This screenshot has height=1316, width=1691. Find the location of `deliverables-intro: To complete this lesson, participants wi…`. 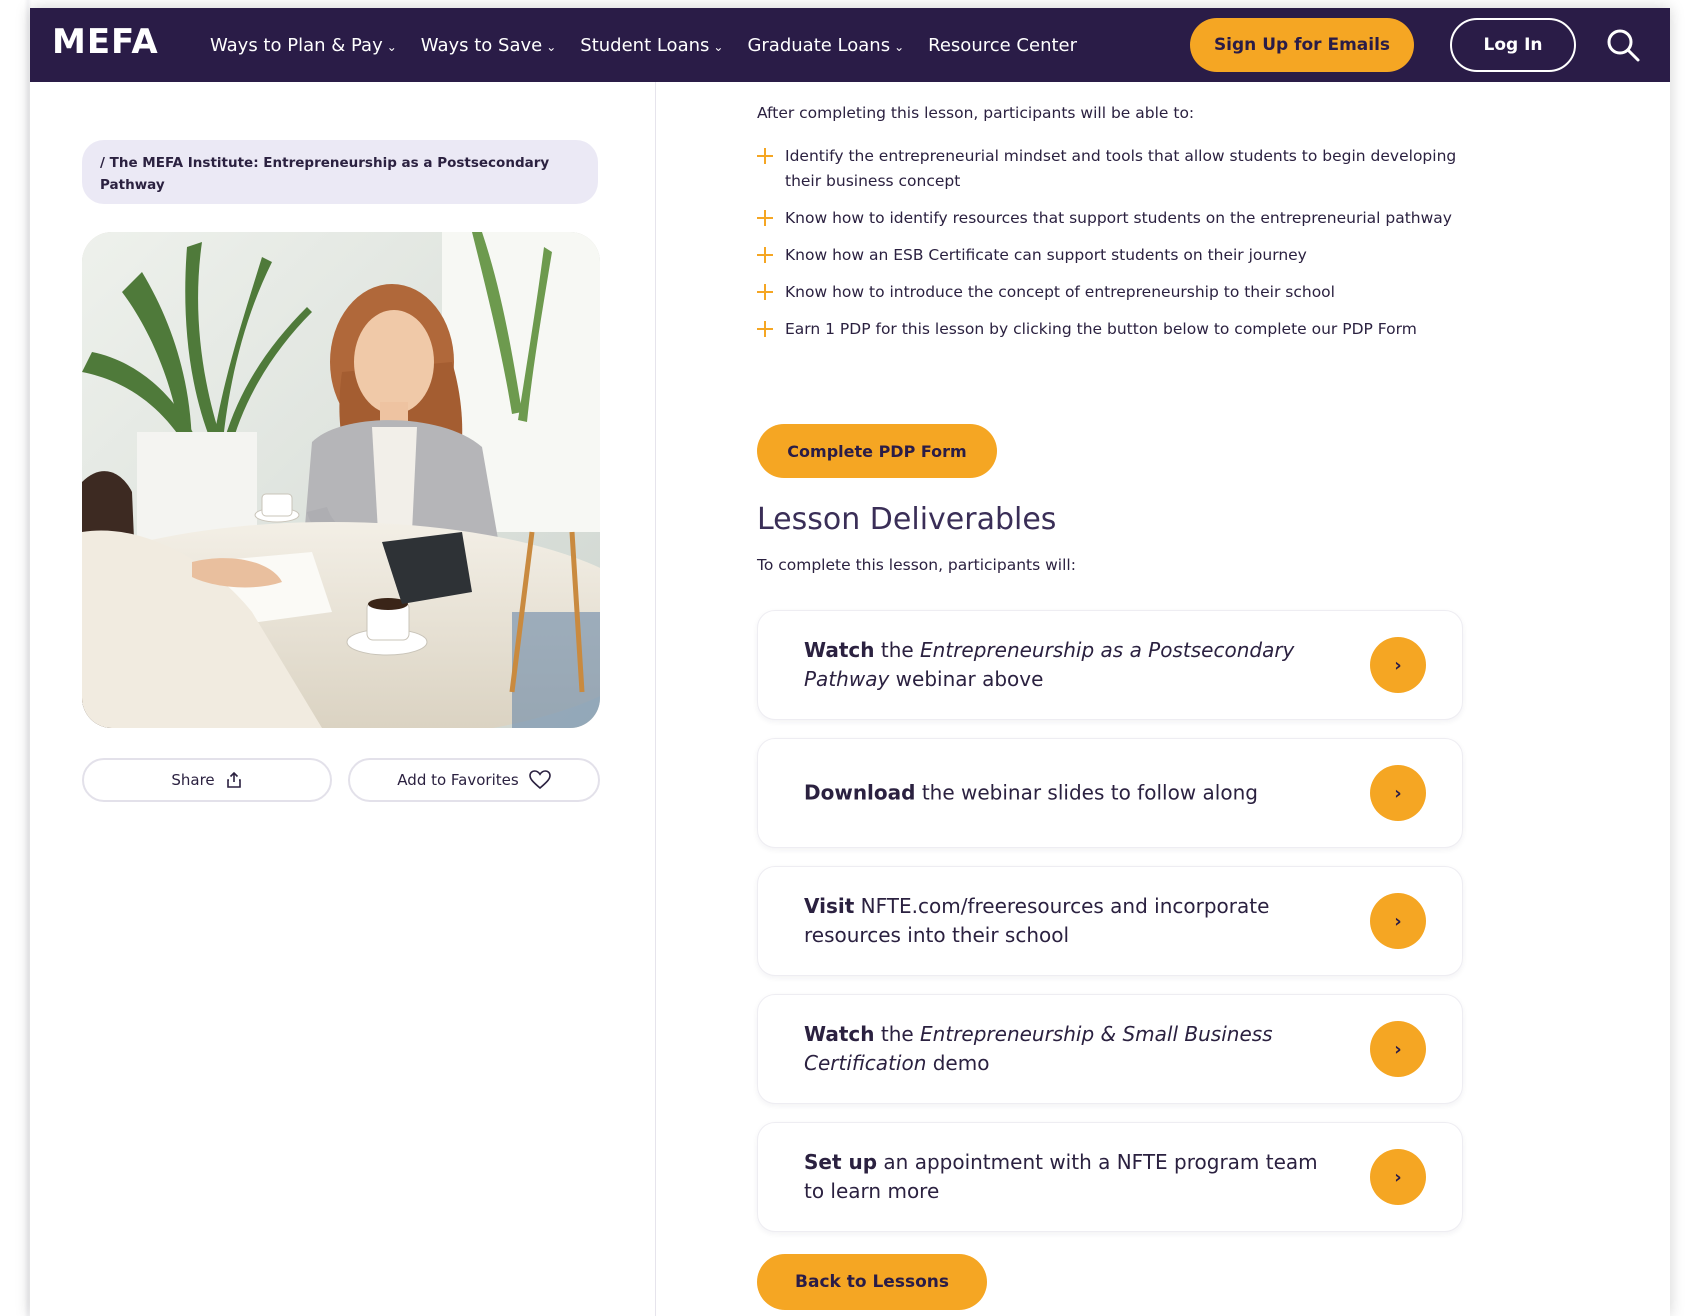

deliverables-intro: To complete this lesson, participants wi… is located at coordinates (916, 565).